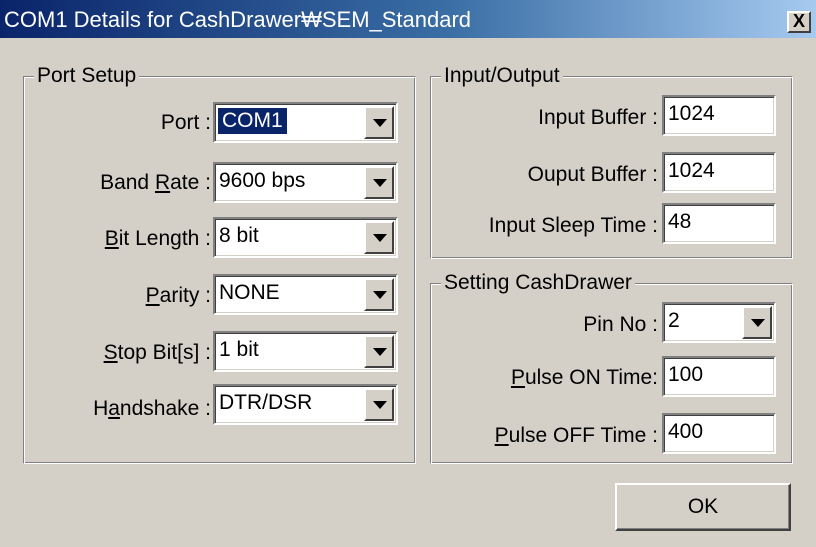 The width and height of the screenshot is (816, 547). I want to click on parity-dropdown-button, so click(379, 294).